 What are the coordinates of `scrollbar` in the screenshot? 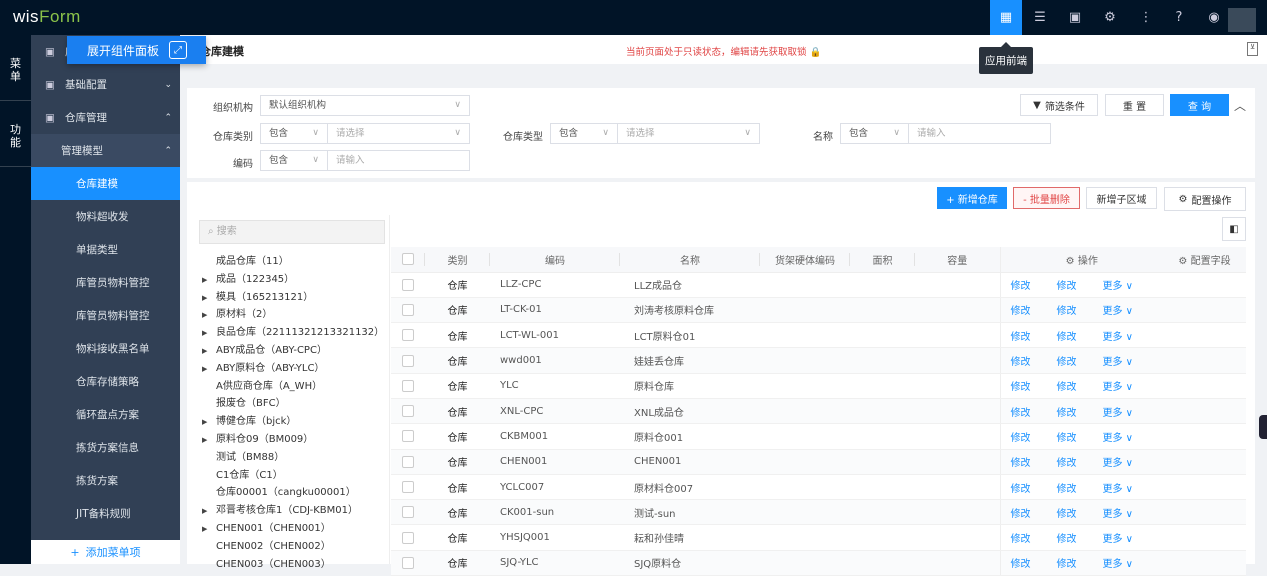 It's located at (1263, 427).